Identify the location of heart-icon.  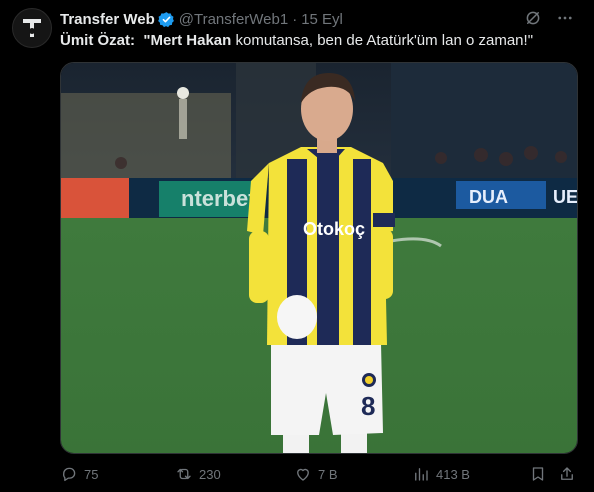
(303, 474).